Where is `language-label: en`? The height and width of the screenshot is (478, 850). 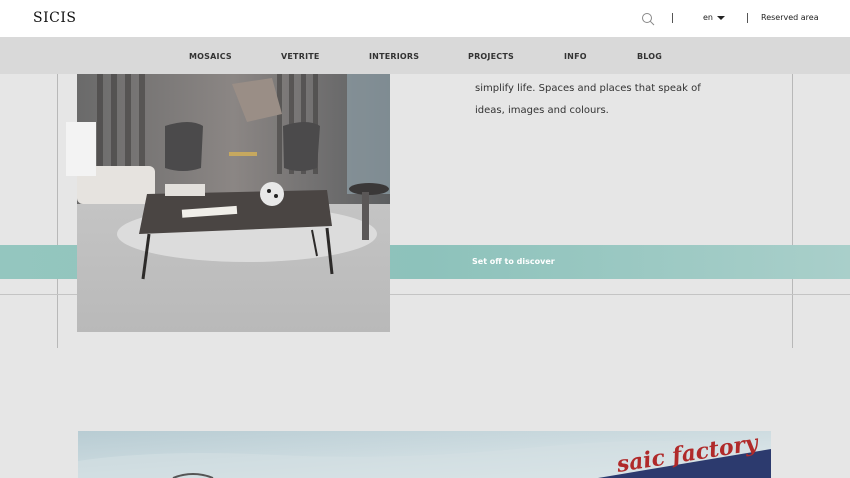 language-label: en is located at coordinates (708, 17).